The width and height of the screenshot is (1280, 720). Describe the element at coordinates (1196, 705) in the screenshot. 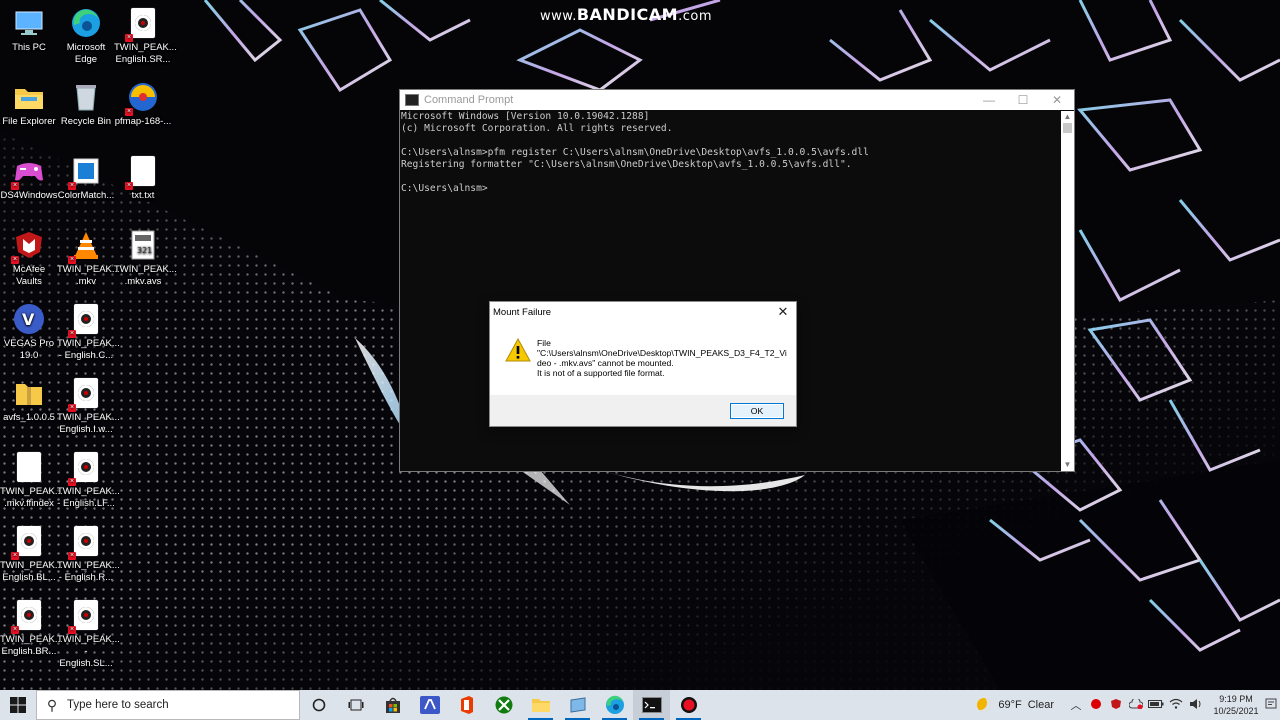

I see `volume-icon` at that location.